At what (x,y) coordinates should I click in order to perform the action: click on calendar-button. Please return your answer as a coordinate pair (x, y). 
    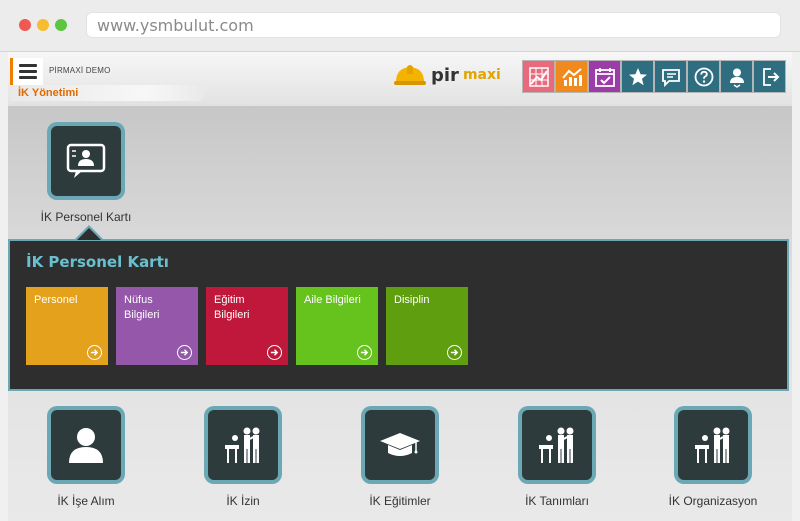
    Looking at the image, I should click on (604, 76).